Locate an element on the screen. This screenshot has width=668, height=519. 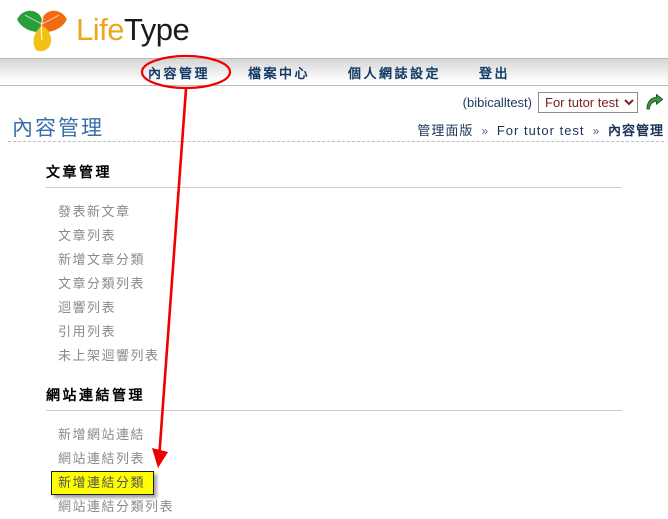
three-leaf-icon is located at coordinates (42, 31).